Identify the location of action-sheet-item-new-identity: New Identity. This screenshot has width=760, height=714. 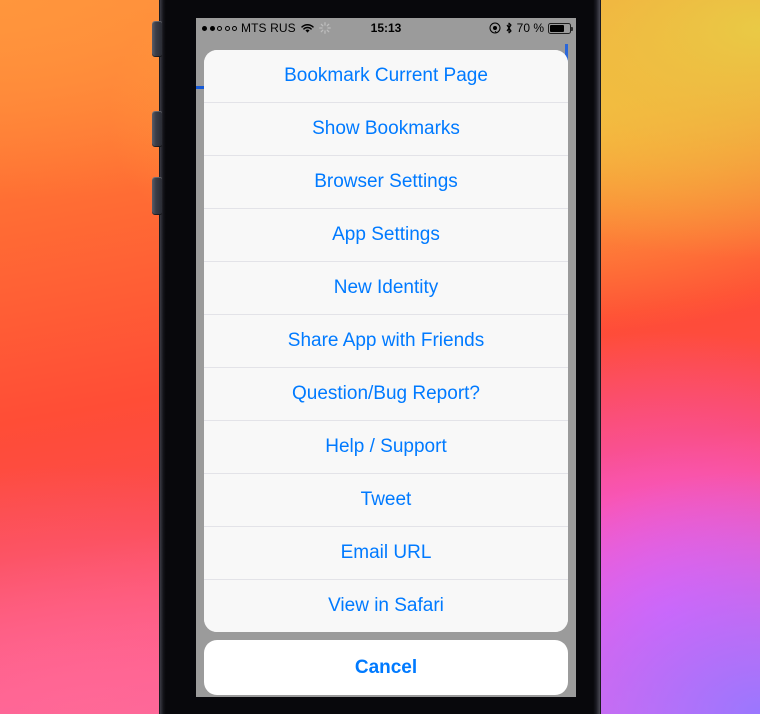
(386, 287).